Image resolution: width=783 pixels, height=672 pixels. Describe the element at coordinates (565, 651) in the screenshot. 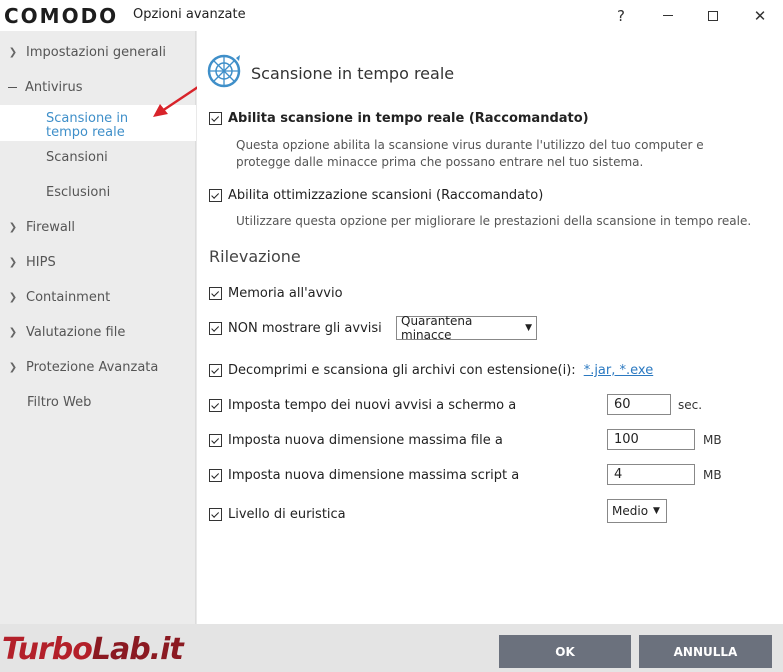

I see `ok-button: OK` at that location.